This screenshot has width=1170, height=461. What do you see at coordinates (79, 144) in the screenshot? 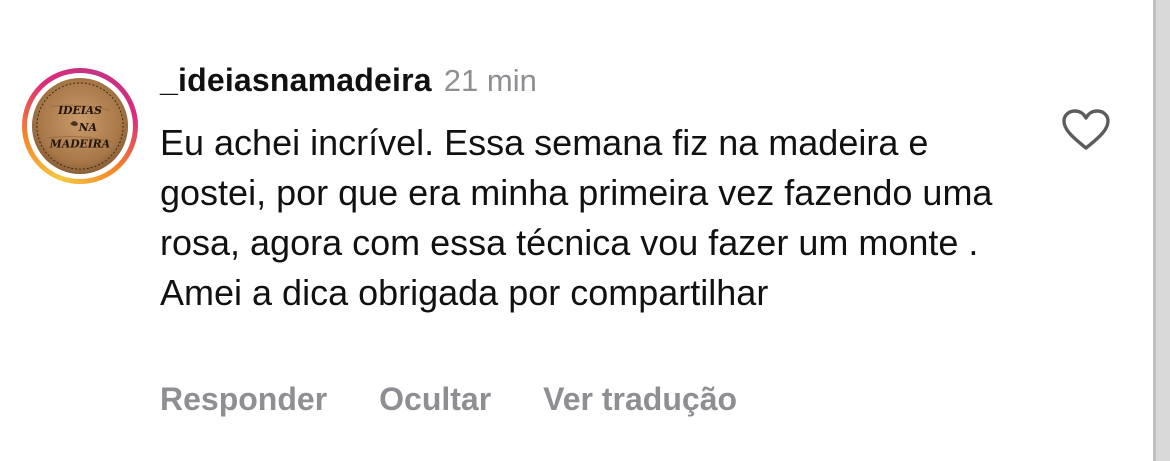
I see `avatar-logo-text-3: MADEIRA` at bounding box center [79, 144].